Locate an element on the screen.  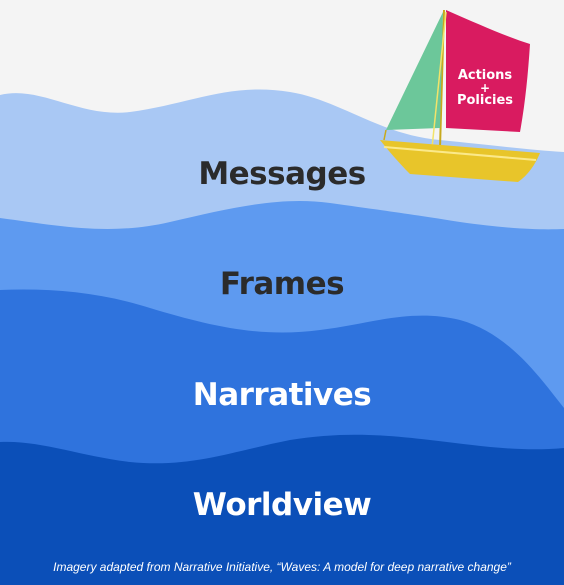
sail-label: Actions + Policies is located at coordinates (485, 88).